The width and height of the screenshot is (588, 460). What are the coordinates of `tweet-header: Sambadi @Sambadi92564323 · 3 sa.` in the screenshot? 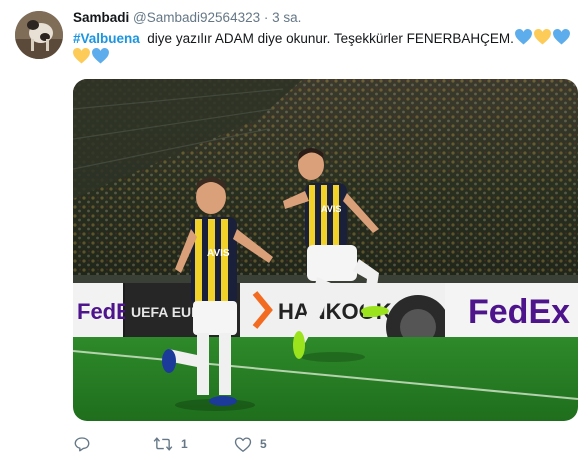 It's located at (187, 17).